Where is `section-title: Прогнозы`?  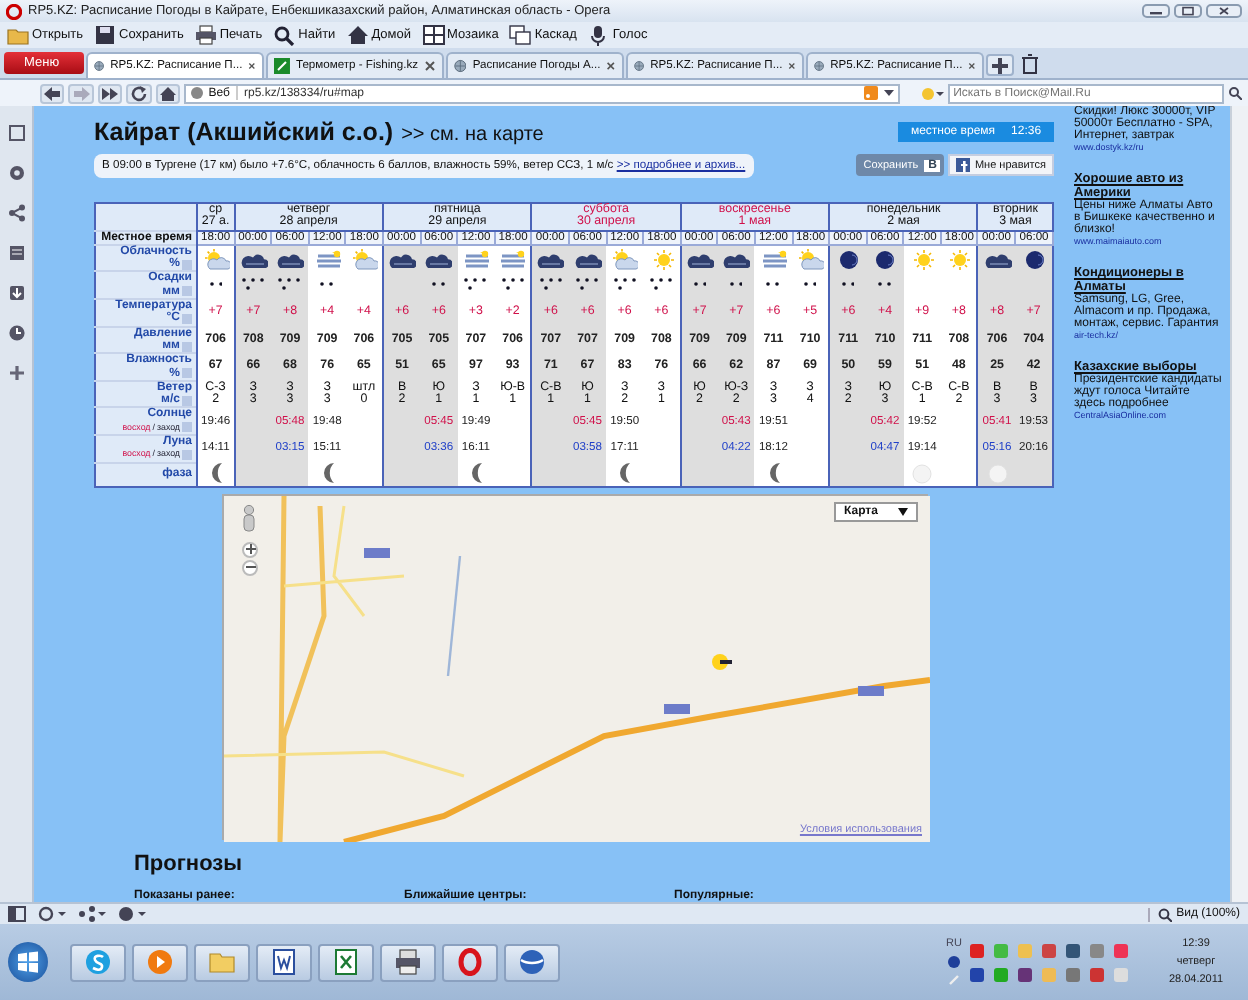 section-title: Прогнозы is located at coordinates (189, 863).